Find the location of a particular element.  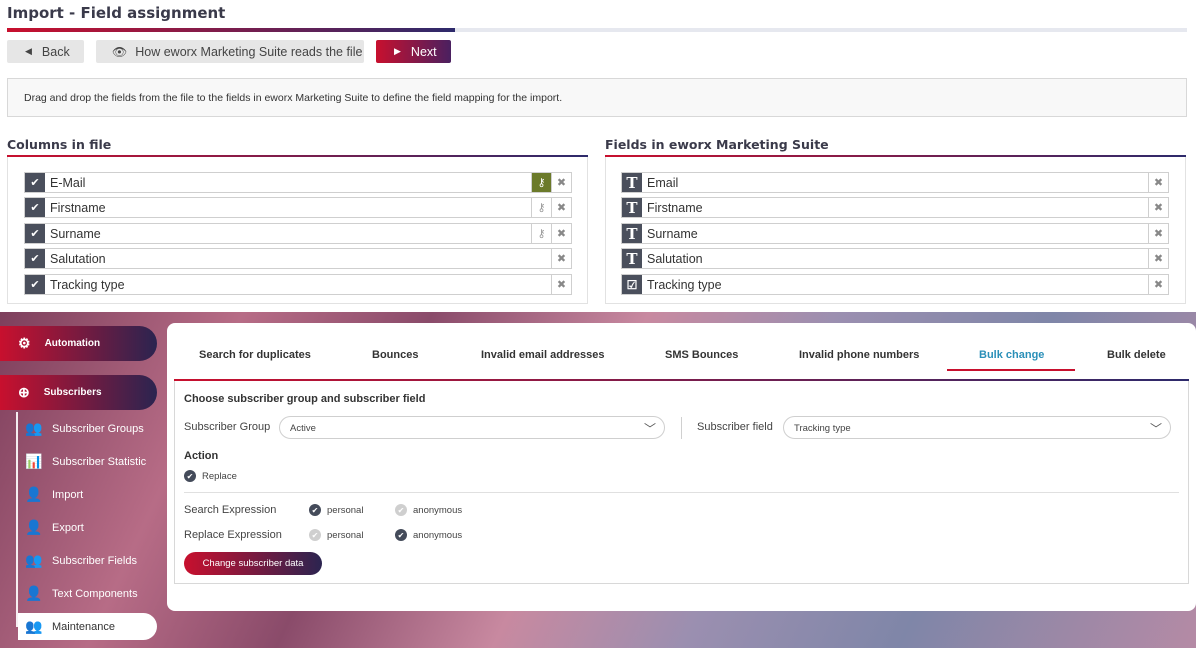

eye-icon: 👁 is located at coordinates (120, 51).